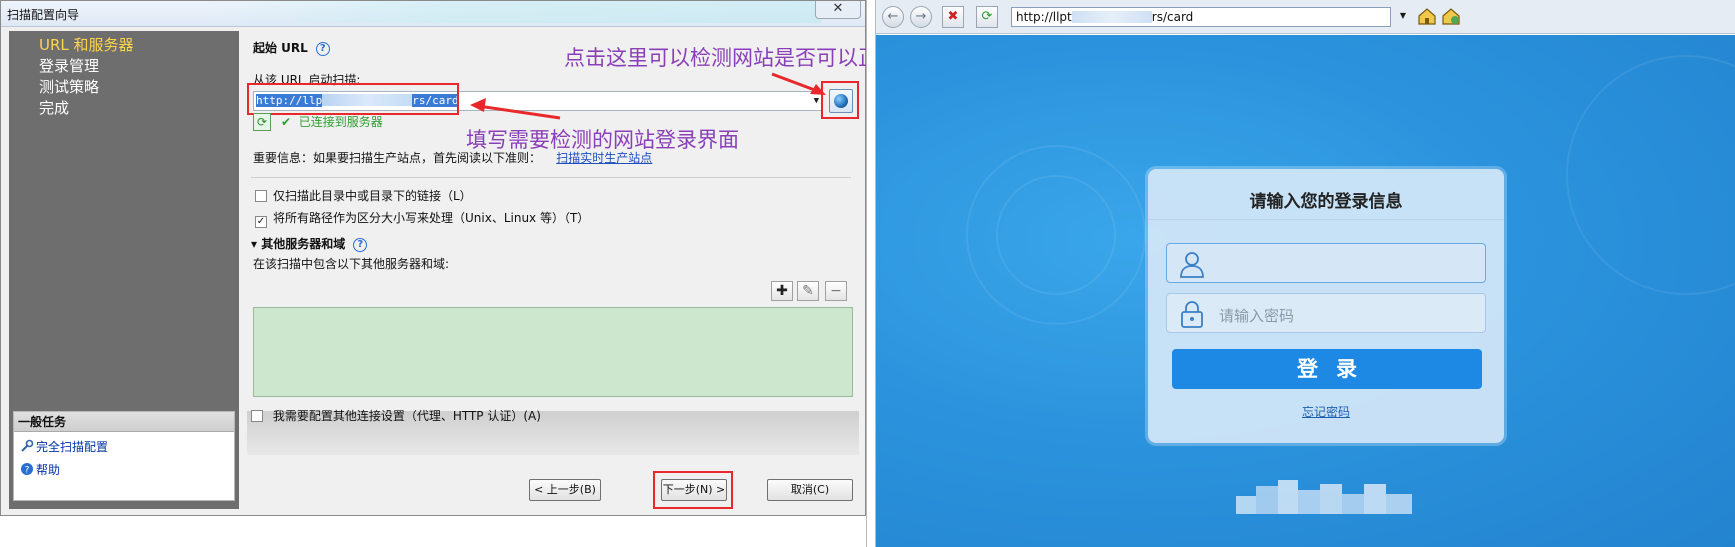 This screenshot has height=547, width=1735. What do you see at coordinates (1427, 16) in the screenshot?
I see `home-icon` at bounding box center [1427, 16].